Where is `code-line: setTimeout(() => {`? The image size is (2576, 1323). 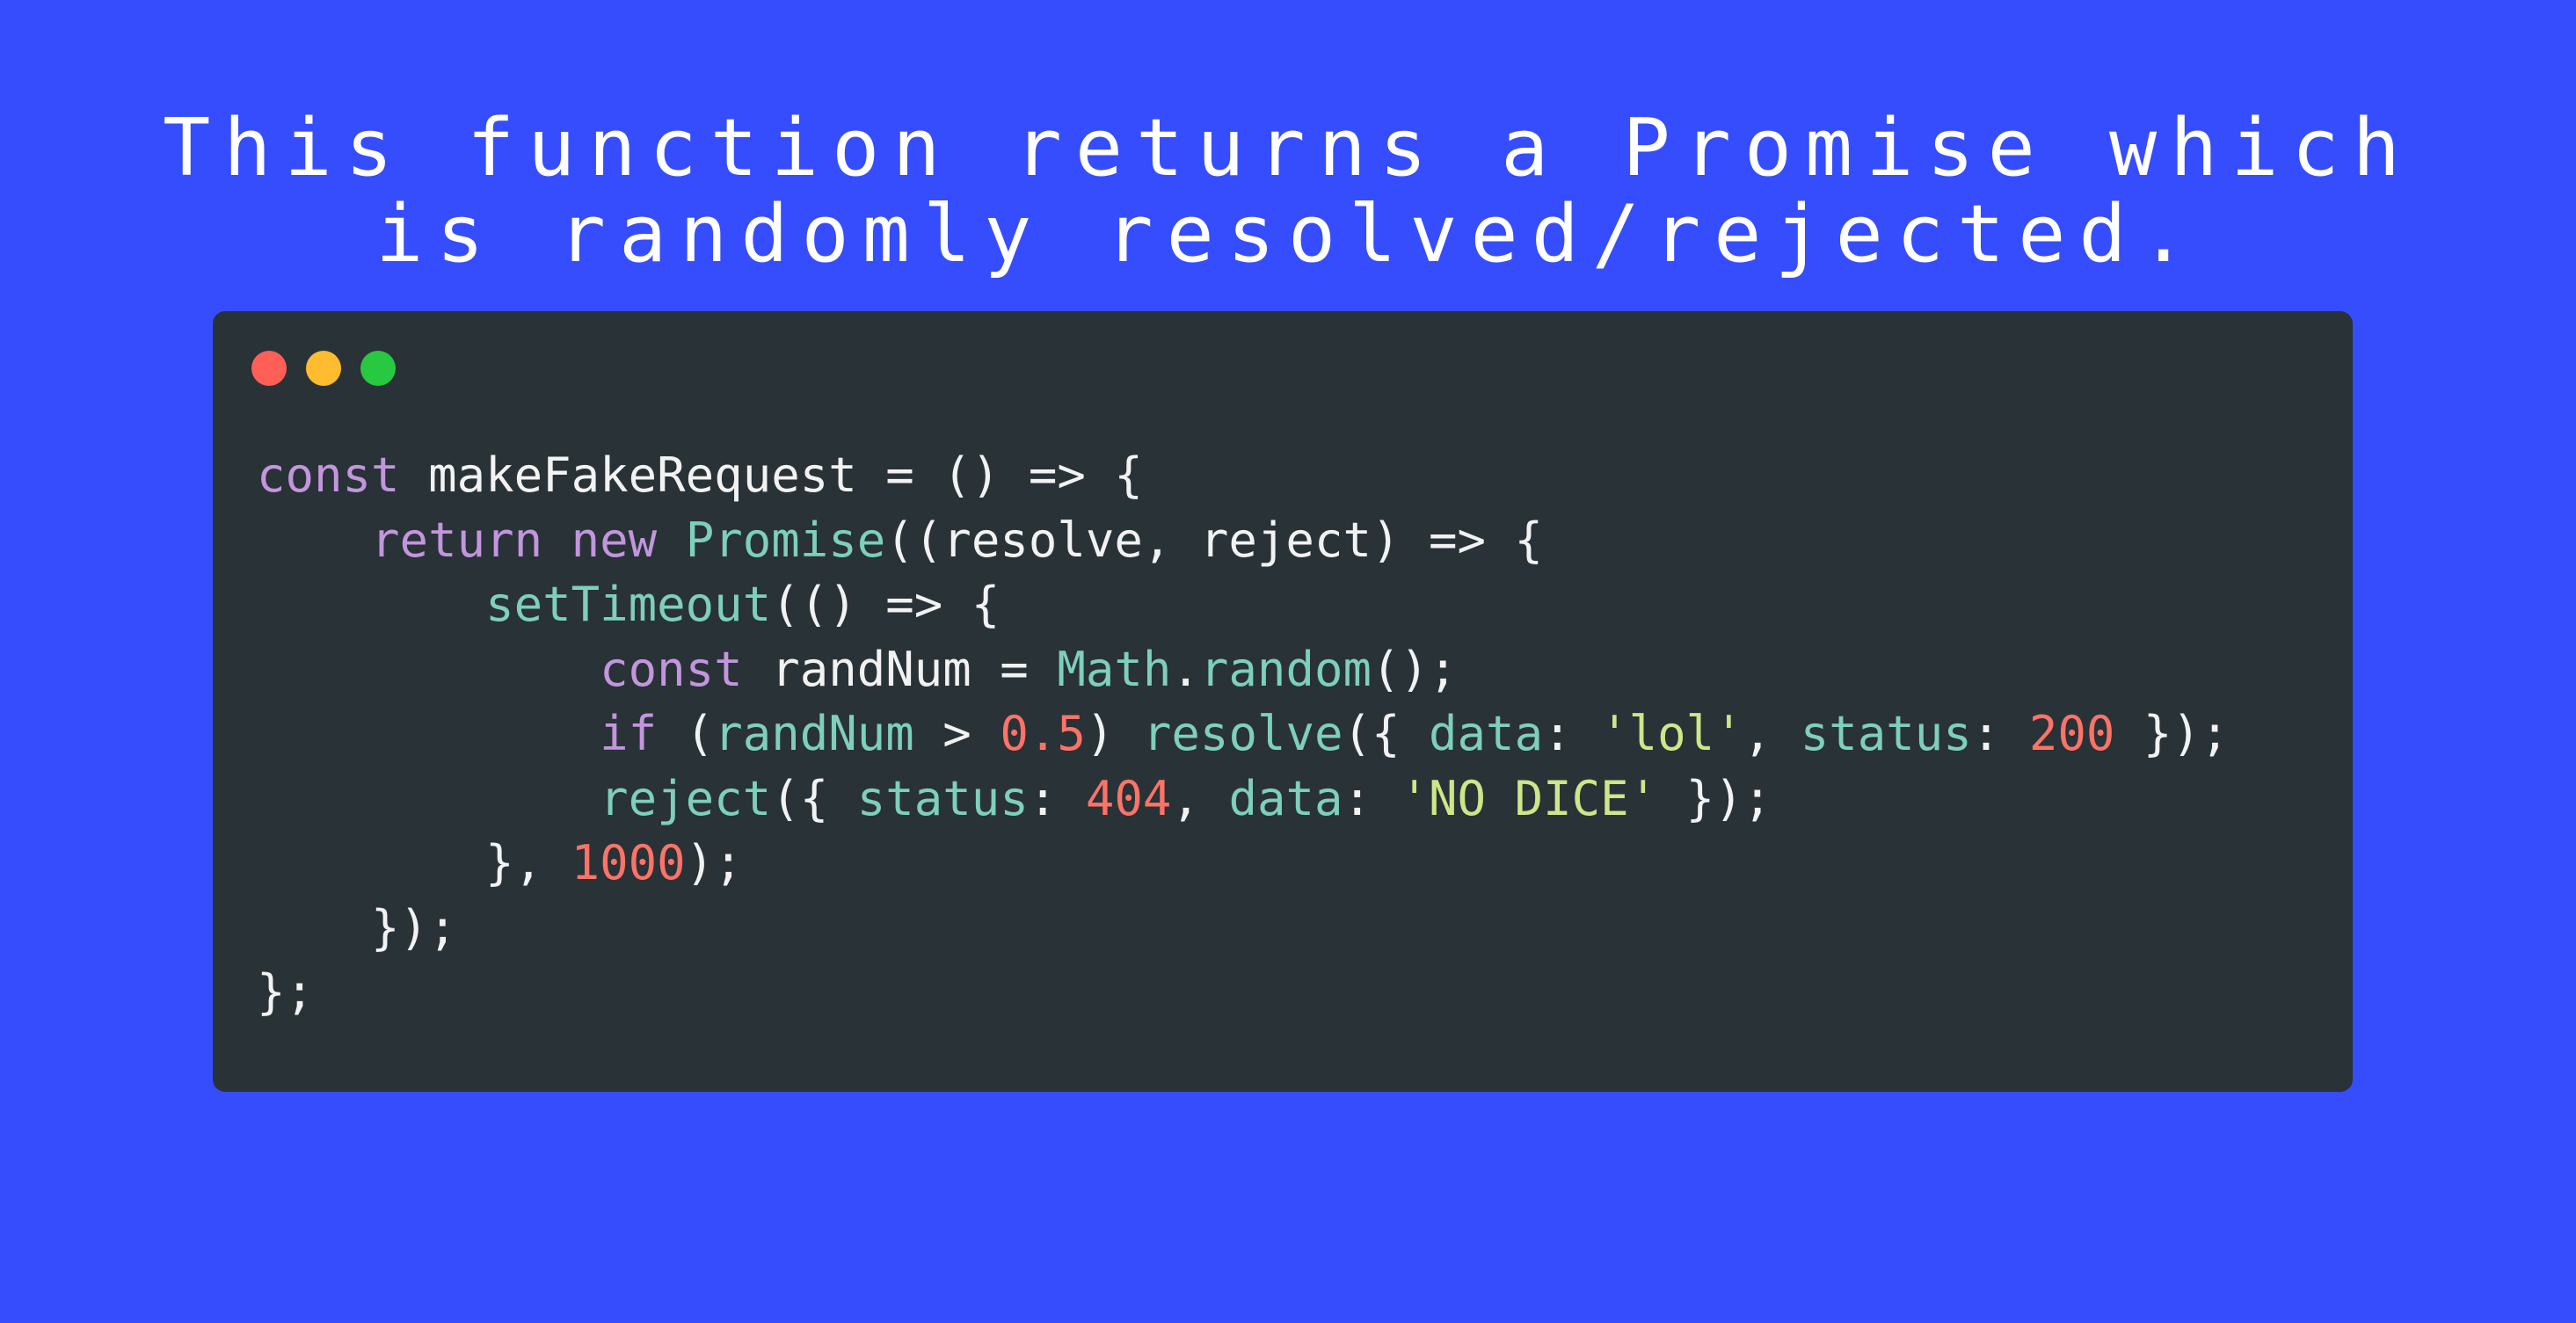
code-line: setTimeout(() => { is located at coordinates (1243, 605).